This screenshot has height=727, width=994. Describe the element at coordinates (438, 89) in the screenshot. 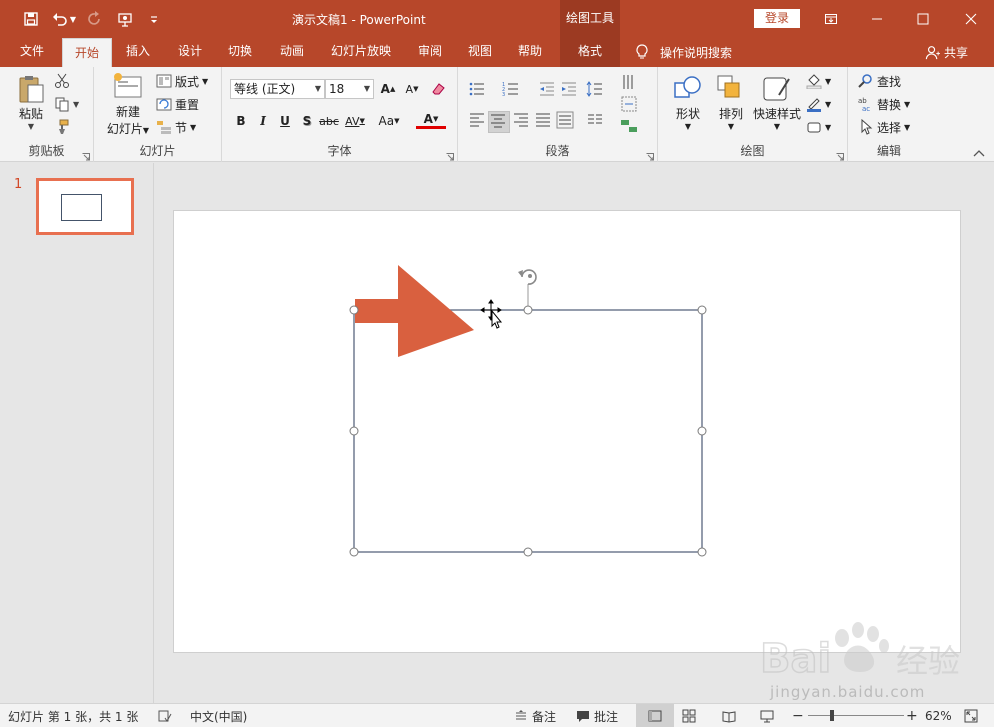

I see `clear-formatting-button` at that location.